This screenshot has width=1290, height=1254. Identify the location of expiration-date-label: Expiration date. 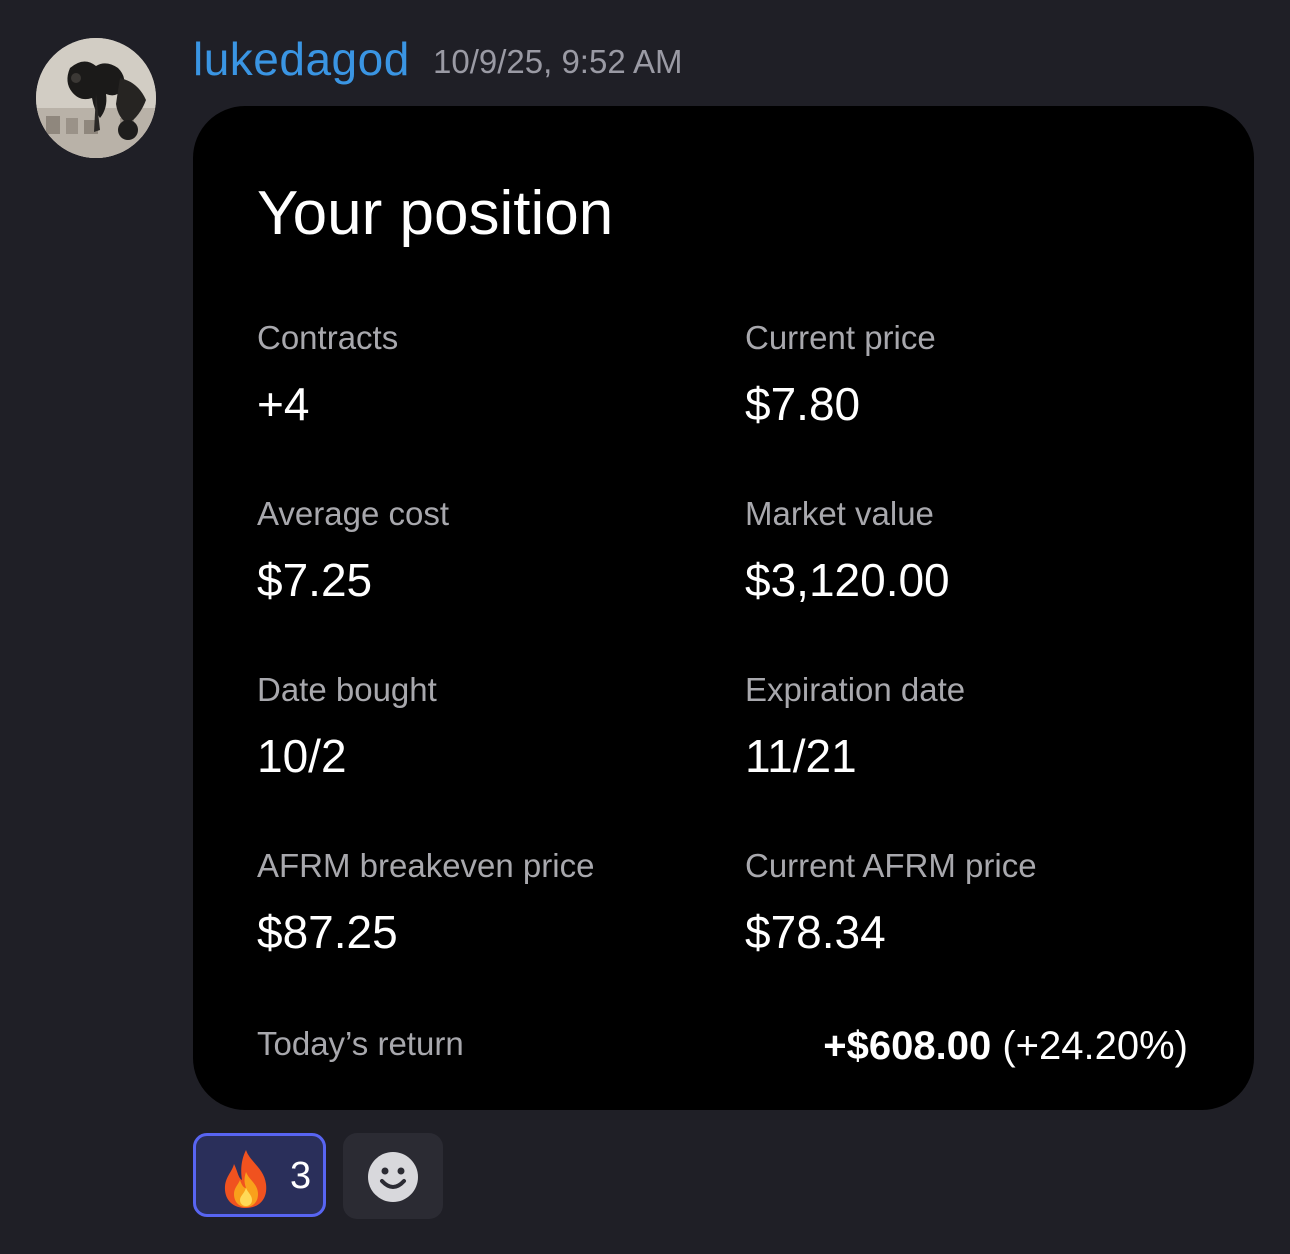
(855, 689).